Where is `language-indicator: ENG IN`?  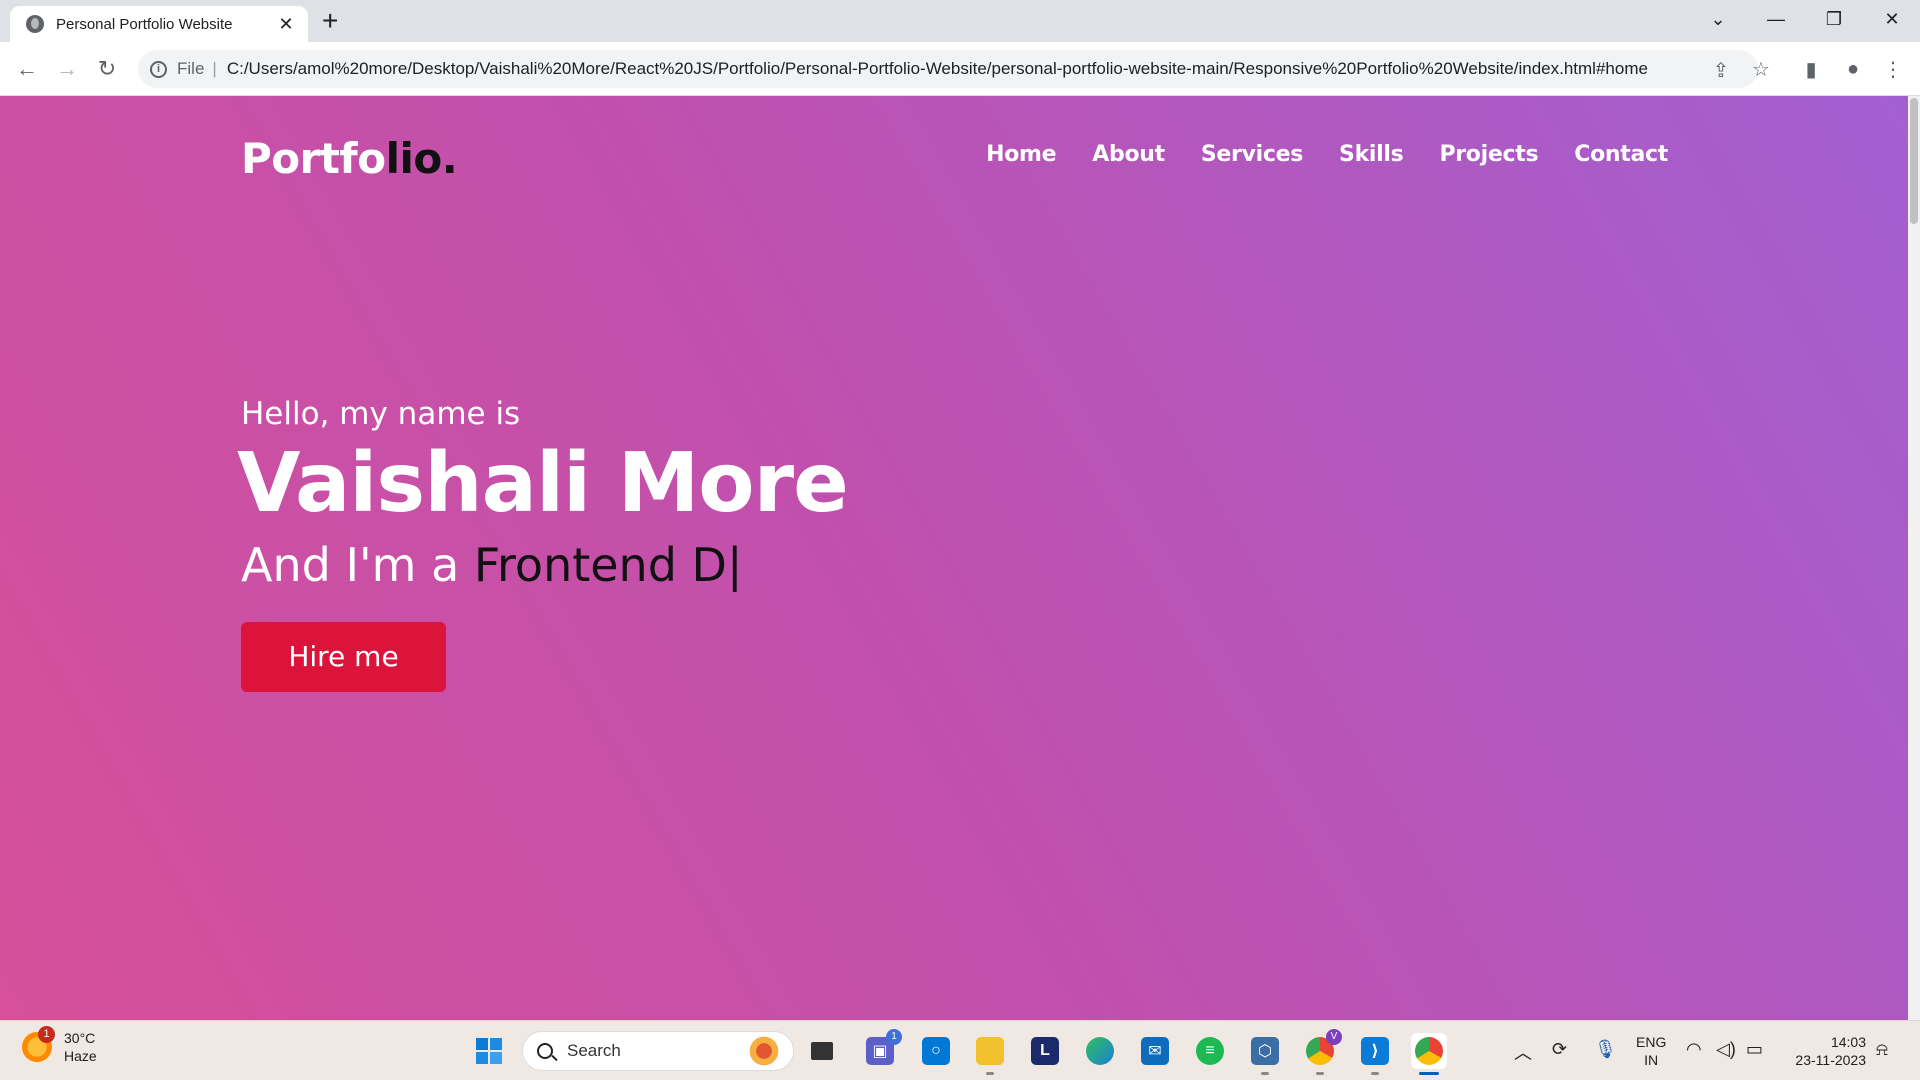 language-indicator: ENG IN is located at coordinates (1651, 1051).